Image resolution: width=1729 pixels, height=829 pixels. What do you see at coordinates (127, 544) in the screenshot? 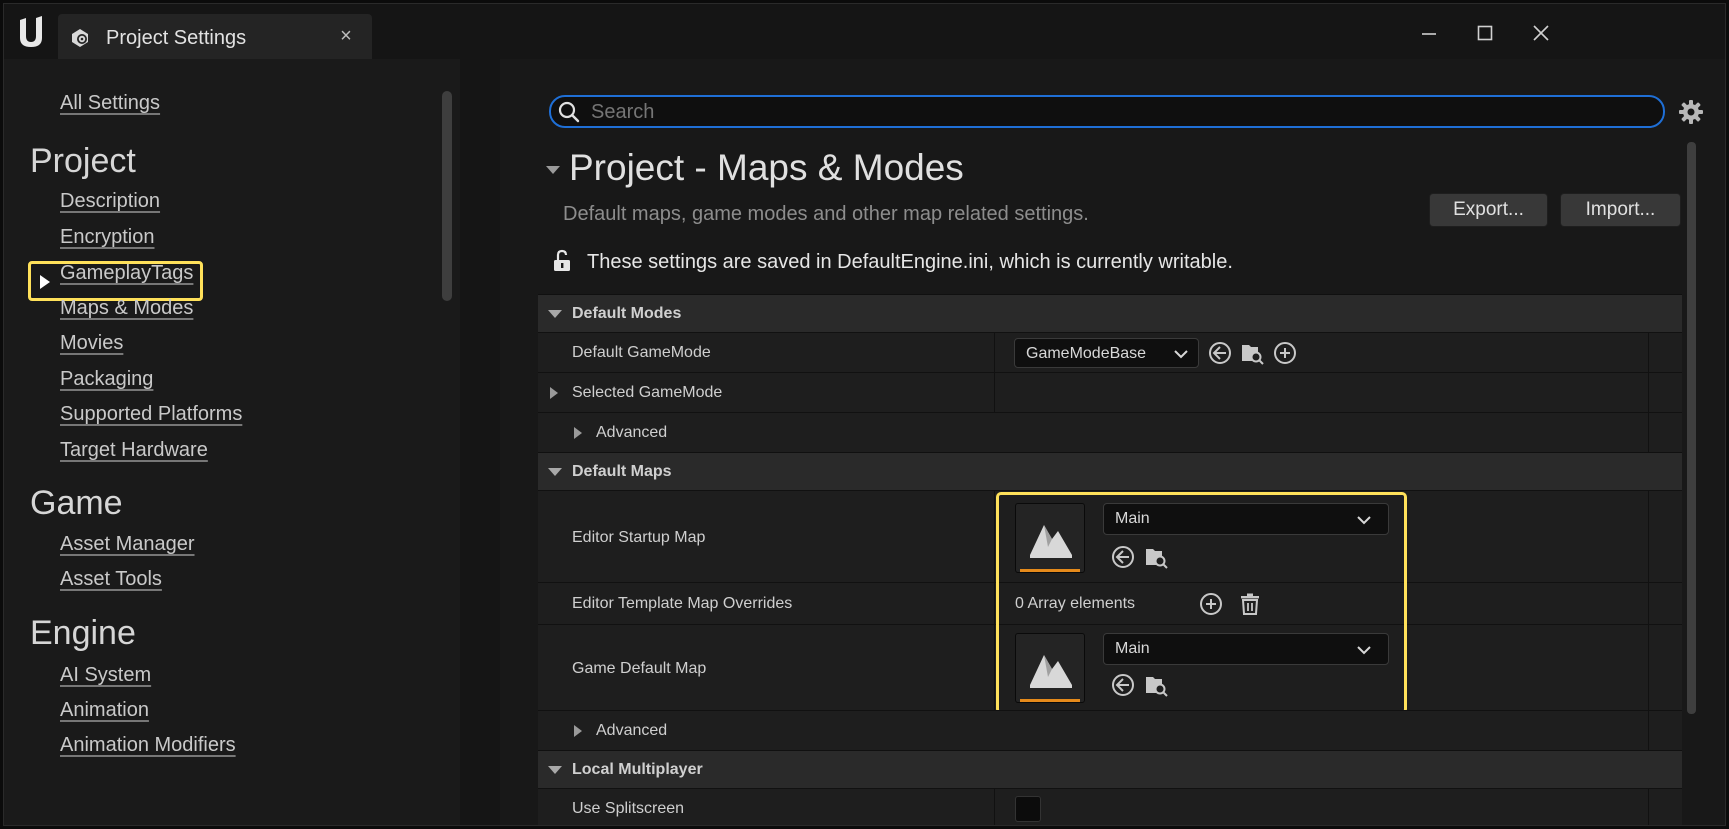
I see `sidebar-item-asset-manager: Asset Manager` at bounding box center [127, 544].